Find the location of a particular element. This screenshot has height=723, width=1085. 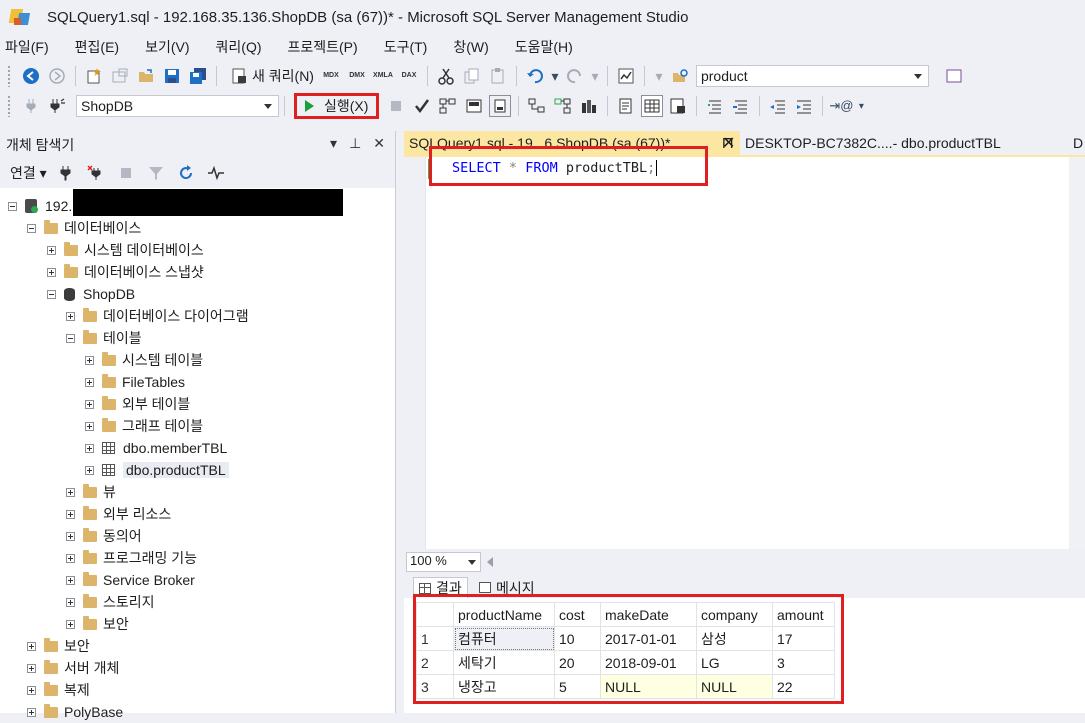

toolbar-overflow-icon: ▾ is located at coordinates (861, 106).